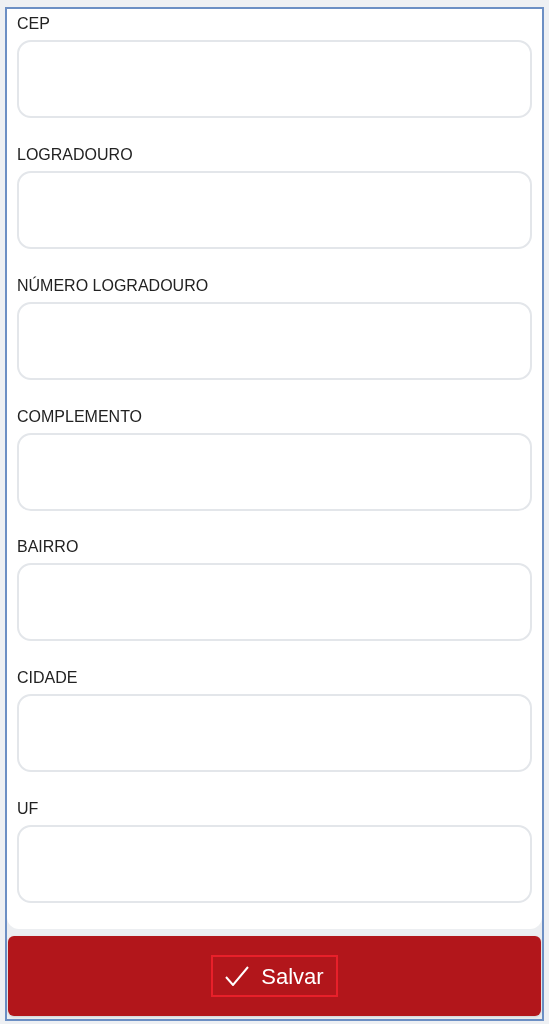 The image size is (549, 1024). What do you see at coordinates (75, 154) in the screenshot?
I see `field-label: LOGRADOURO` at bounding box center [75, 154].